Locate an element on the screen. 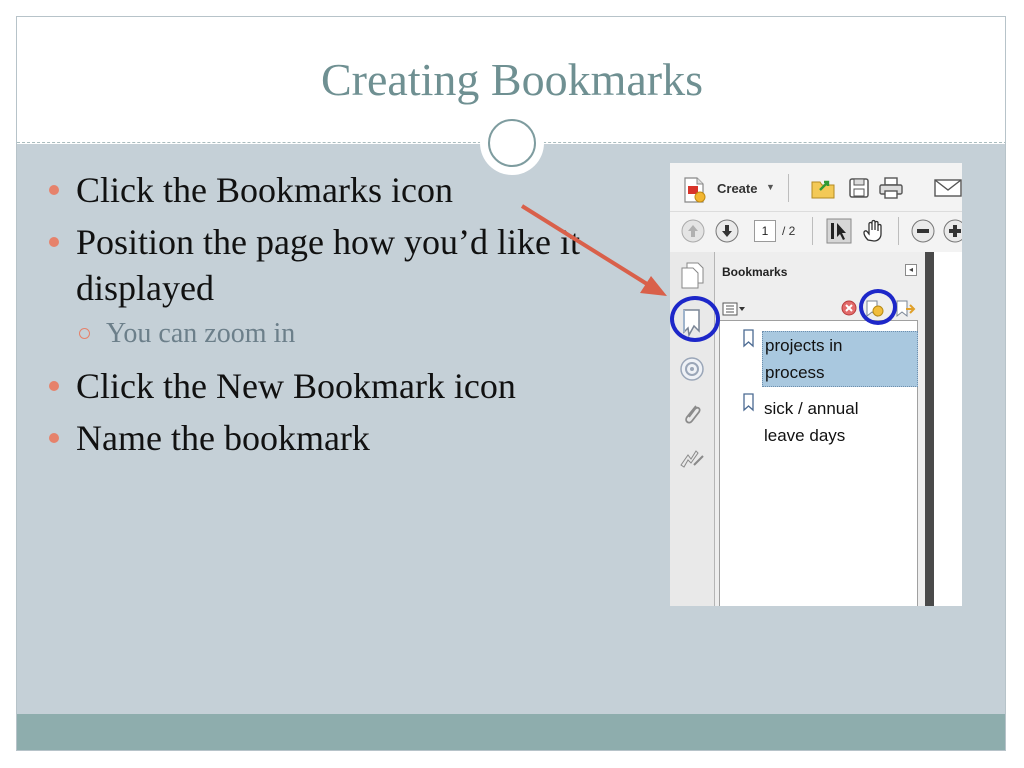 The image size is (1024, 768). pages-icon is located at coordinates (692, 275).